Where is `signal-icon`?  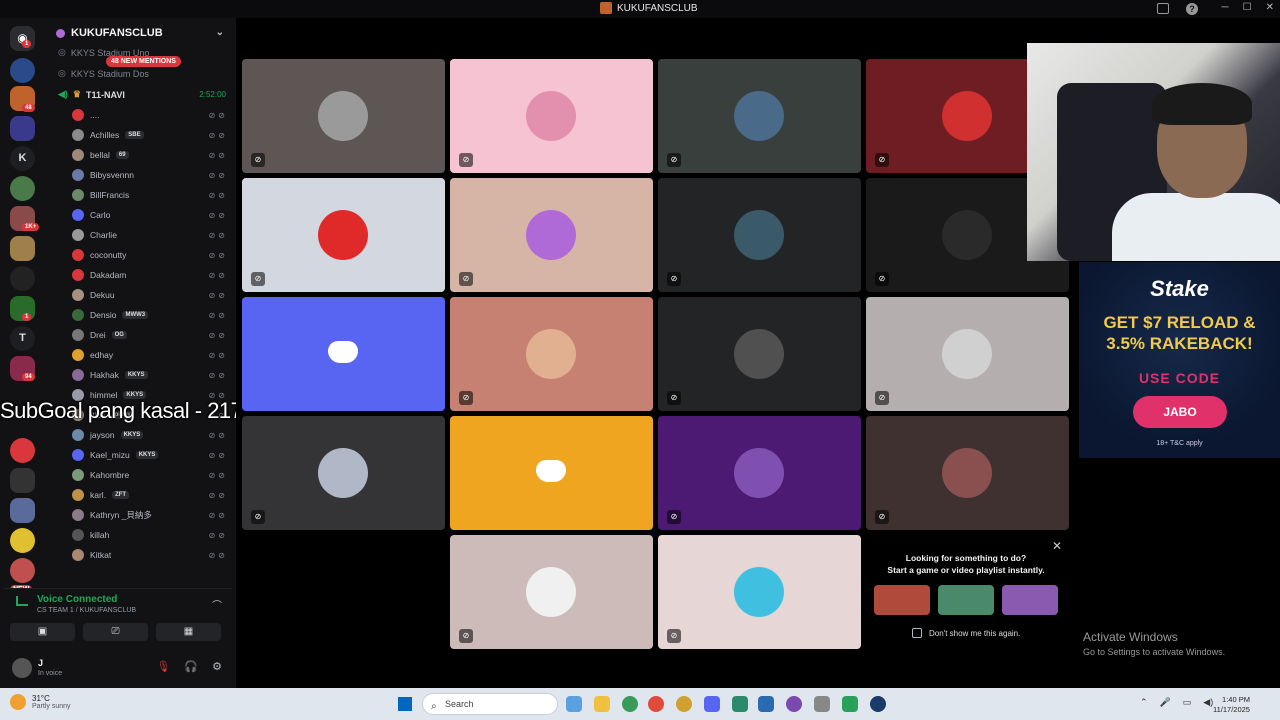
signal-icon is located at coordinates (22, 601).